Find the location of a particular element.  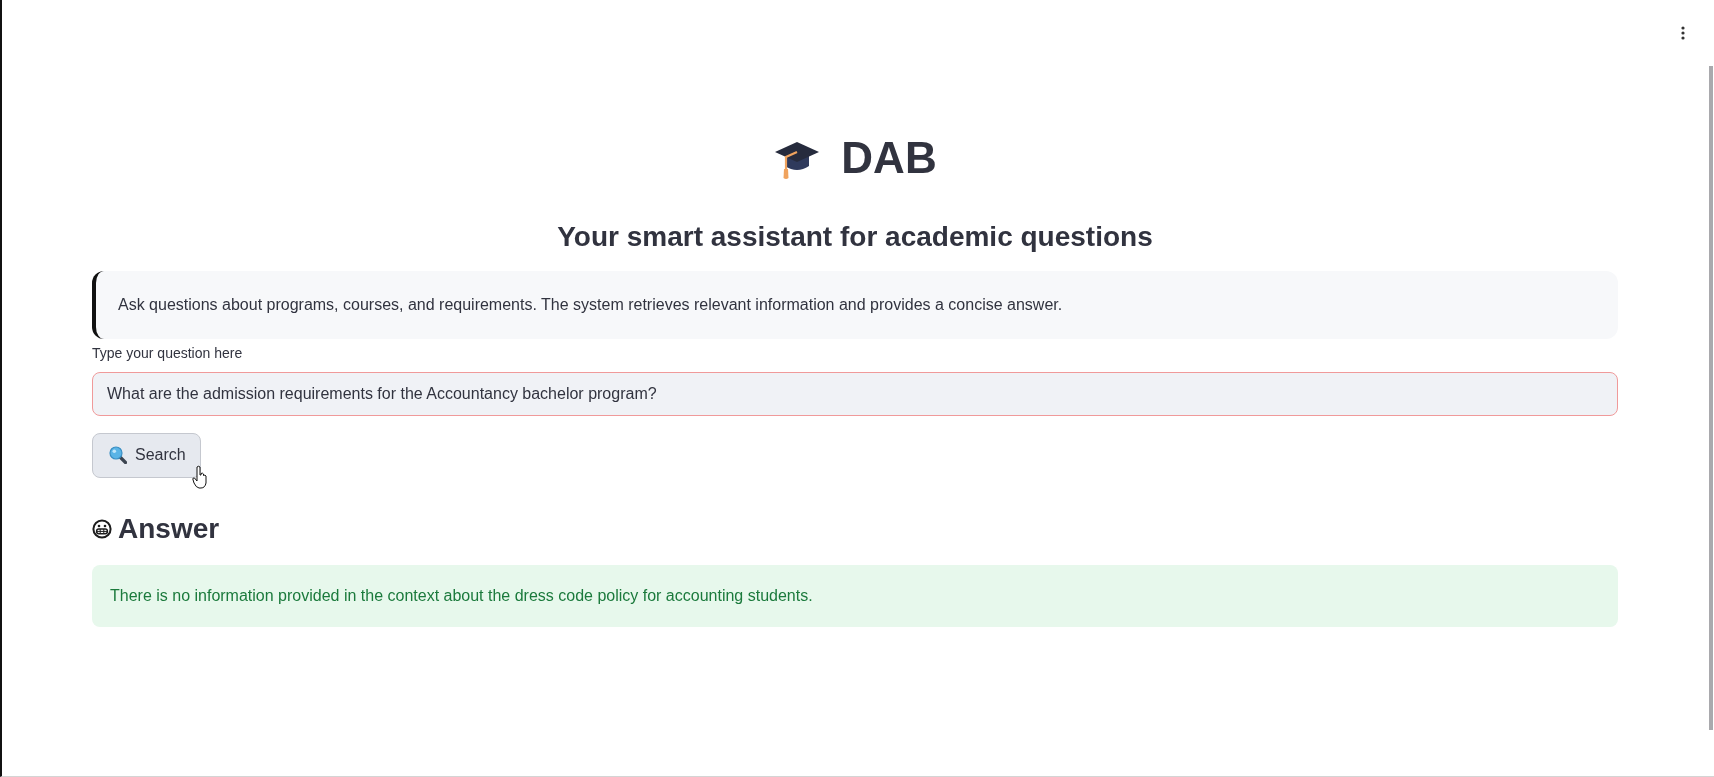

app-title: DAB is located at coordinates (889, 157).